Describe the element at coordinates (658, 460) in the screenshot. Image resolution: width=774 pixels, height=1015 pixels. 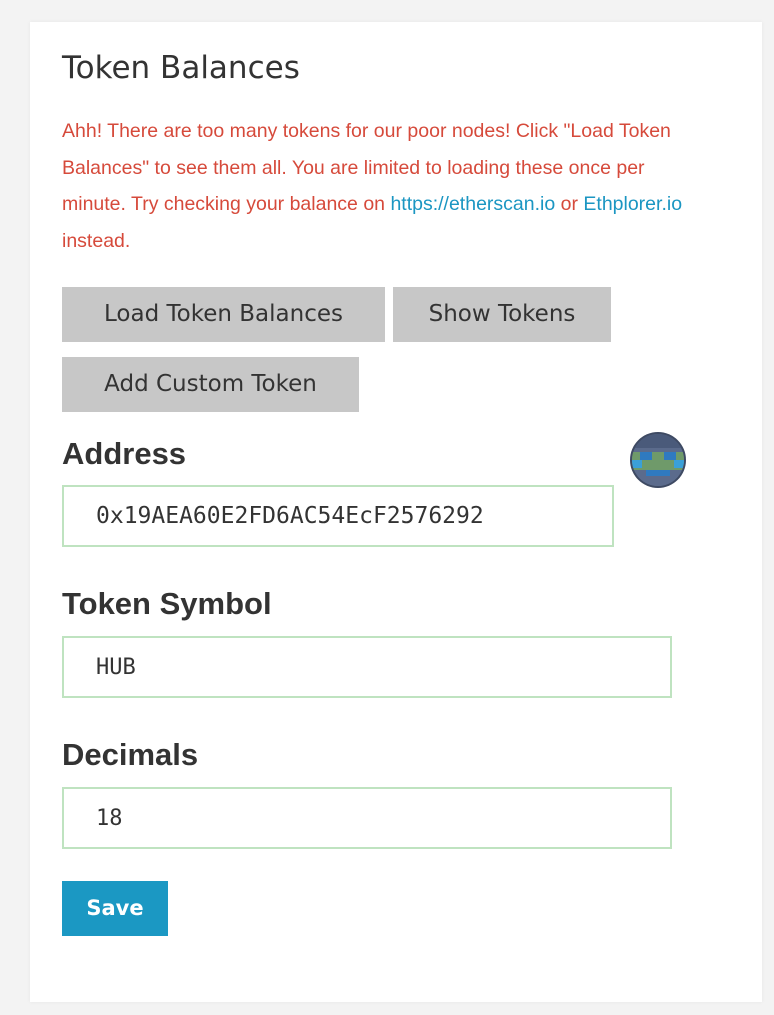
I see `address-identicon-icon` at that location.